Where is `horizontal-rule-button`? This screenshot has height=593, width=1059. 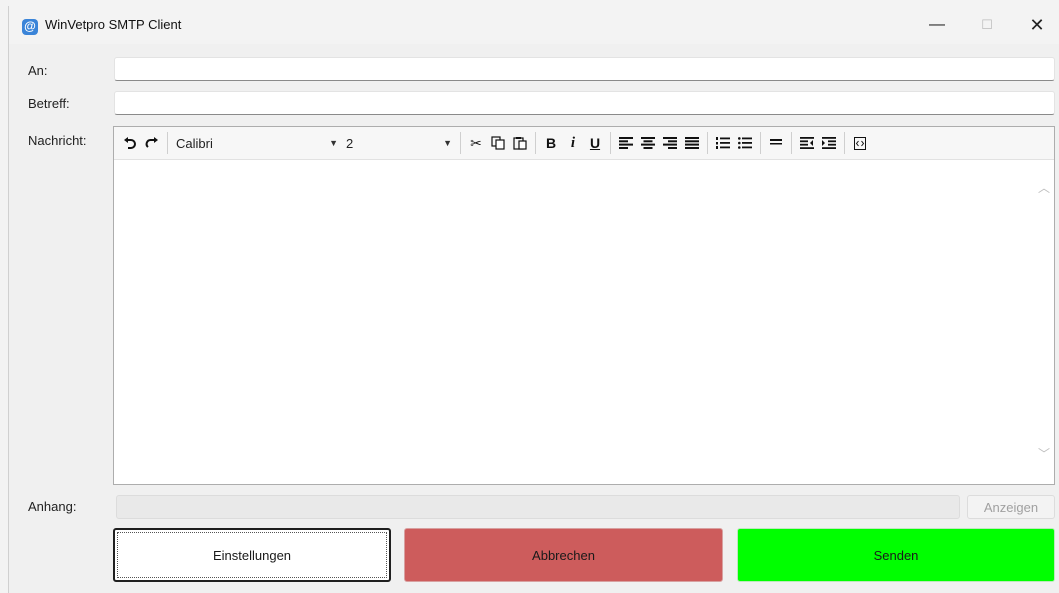 horizontal-rule-button is located at coordinates (776, 143).